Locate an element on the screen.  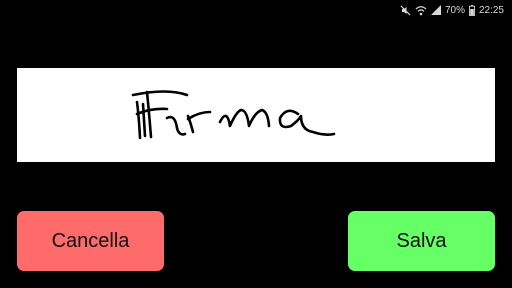
mute-icon is located at coordinates (405, 10).